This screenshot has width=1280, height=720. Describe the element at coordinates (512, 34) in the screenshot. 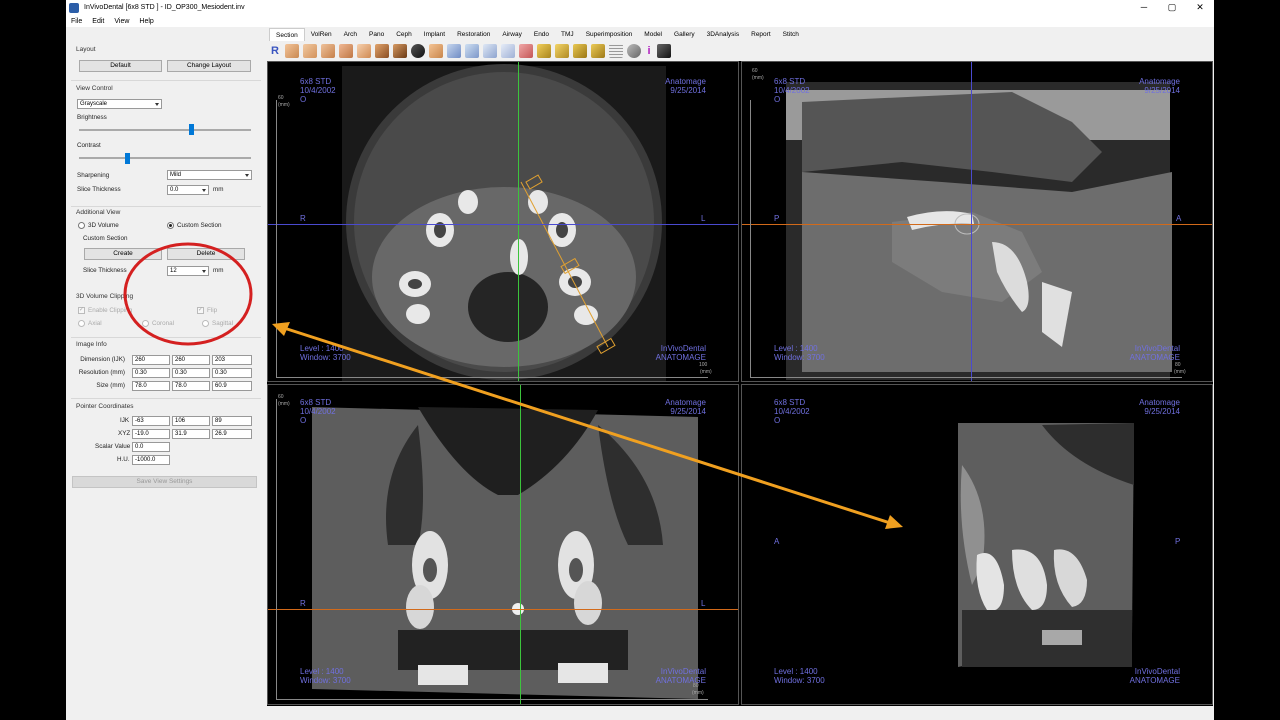

I see `tab-airway: Airway` at that location.